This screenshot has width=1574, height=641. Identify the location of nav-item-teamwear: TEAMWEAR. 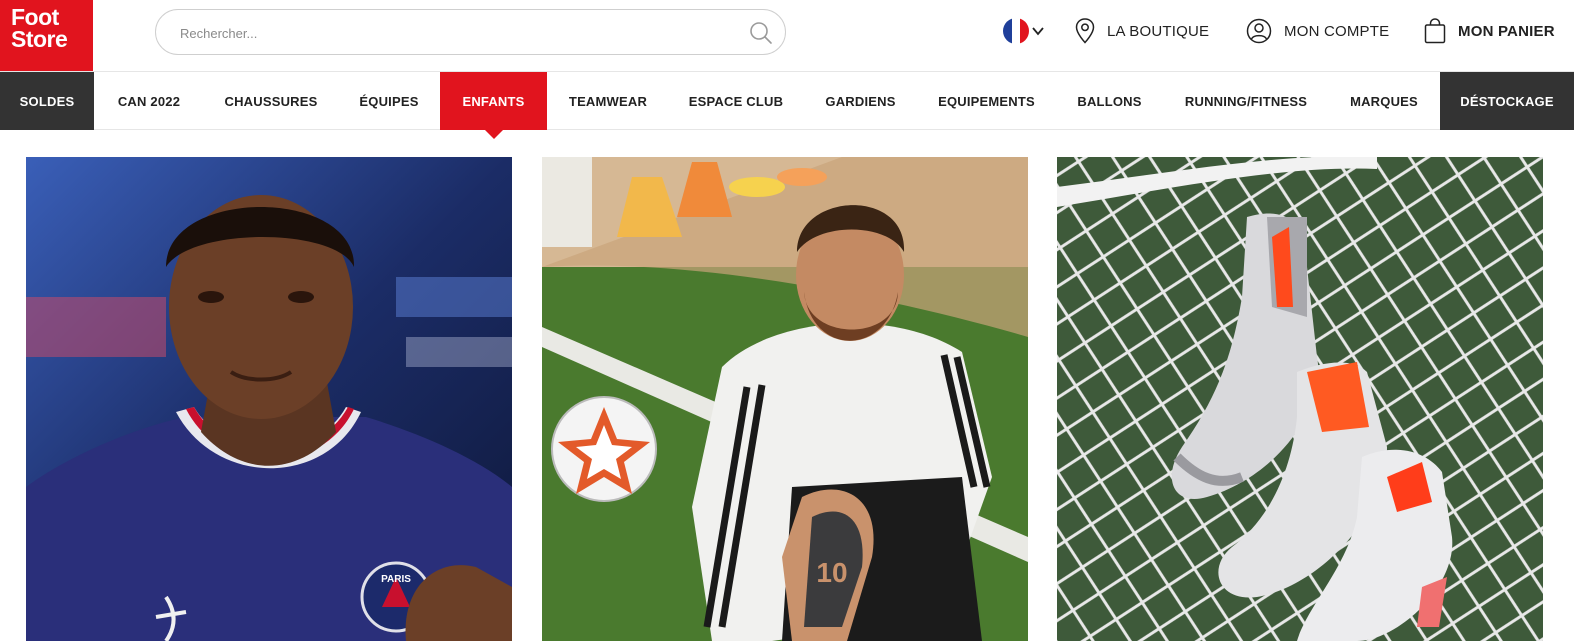
(608, 101).